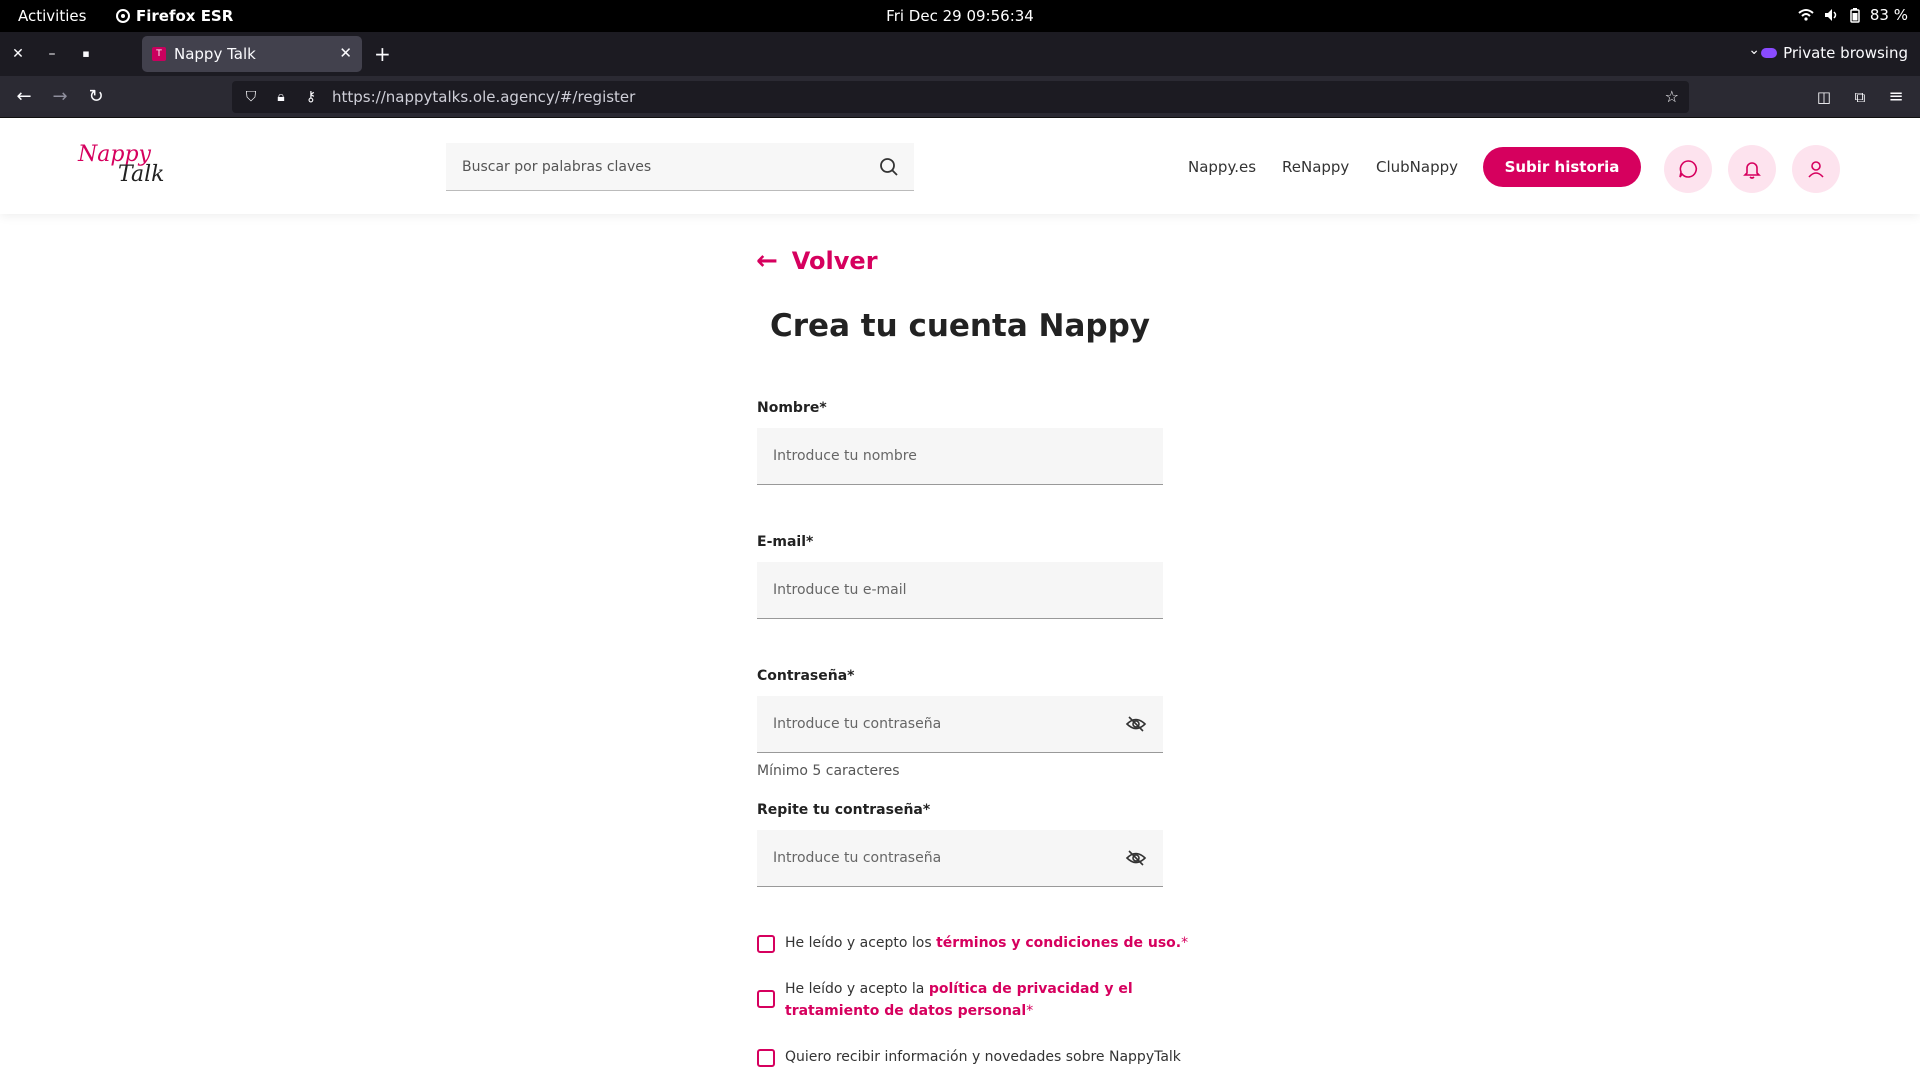  I want to click on privacy-required-mark: *, so click(1030, 1011).